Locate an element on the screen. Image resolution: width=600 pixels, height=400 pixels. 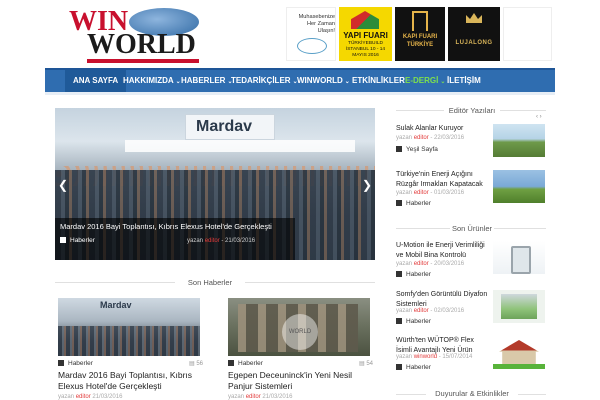
nav-haberler: HABERLER ⌄ is located at coordinates (206, 81).